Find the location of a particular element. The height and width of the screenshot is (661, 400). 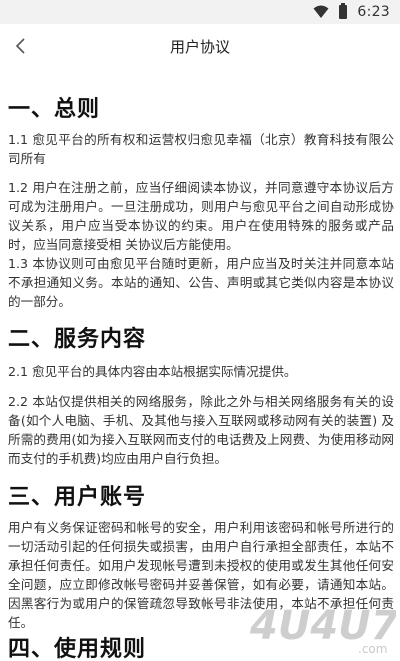

section-heading: 三、用户账号 is located at coordinates (77, 497).